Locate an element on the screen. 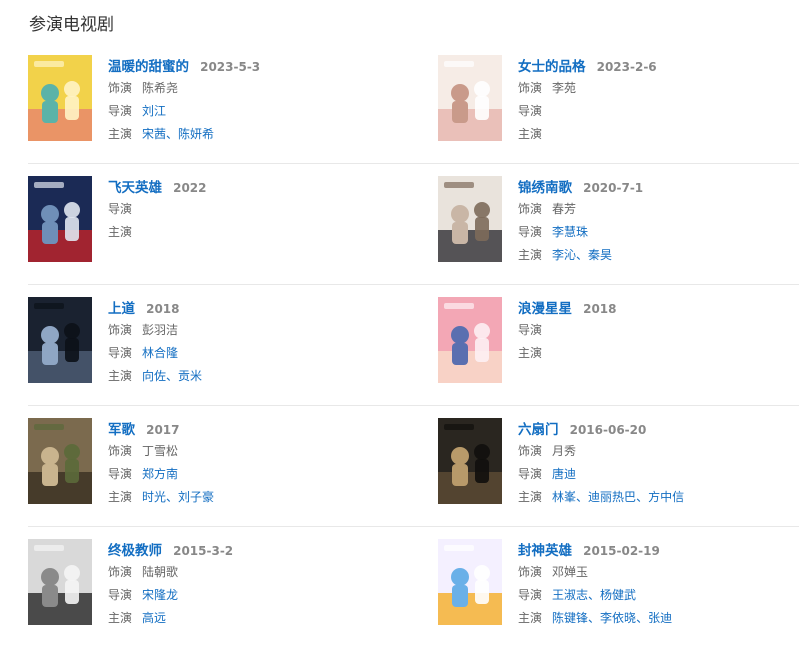  cast-line: 主演 宋茜、陈妍希 is located at coordinates (258, 134).